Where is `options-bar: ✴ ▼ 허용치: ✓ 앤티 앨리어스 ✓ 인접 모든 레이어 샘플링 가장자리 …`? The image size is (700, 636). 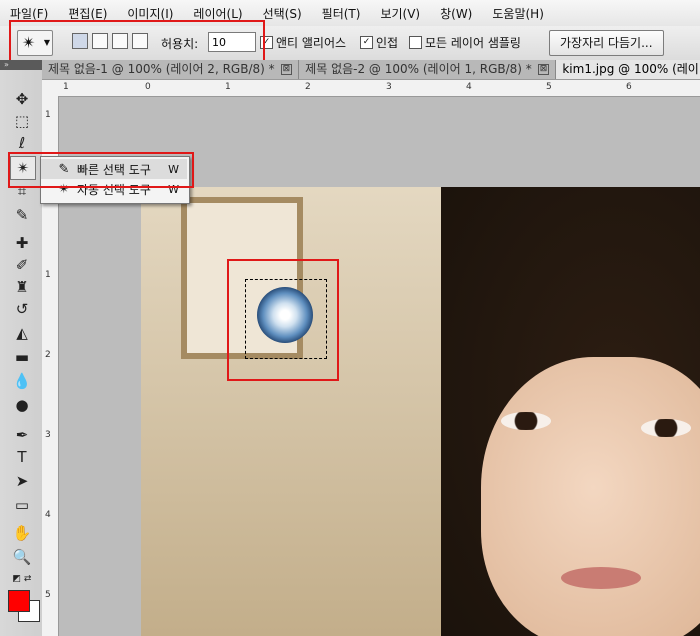
options-bar: ✴ ▼ 허용치: ✓ 앤티 앨리어스 ✓ 인접 모든 레이어 샘플링 가장자리 … is located at coordinates (350, 43).